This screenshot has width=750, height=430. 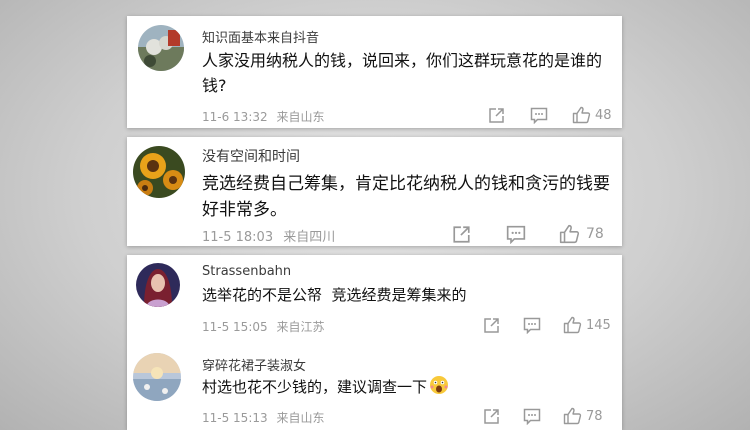 What do you see at coordinates (159, 172) in the screenshot?
I see `sunflower-avatar-icon` at bounding box center [159, 172].